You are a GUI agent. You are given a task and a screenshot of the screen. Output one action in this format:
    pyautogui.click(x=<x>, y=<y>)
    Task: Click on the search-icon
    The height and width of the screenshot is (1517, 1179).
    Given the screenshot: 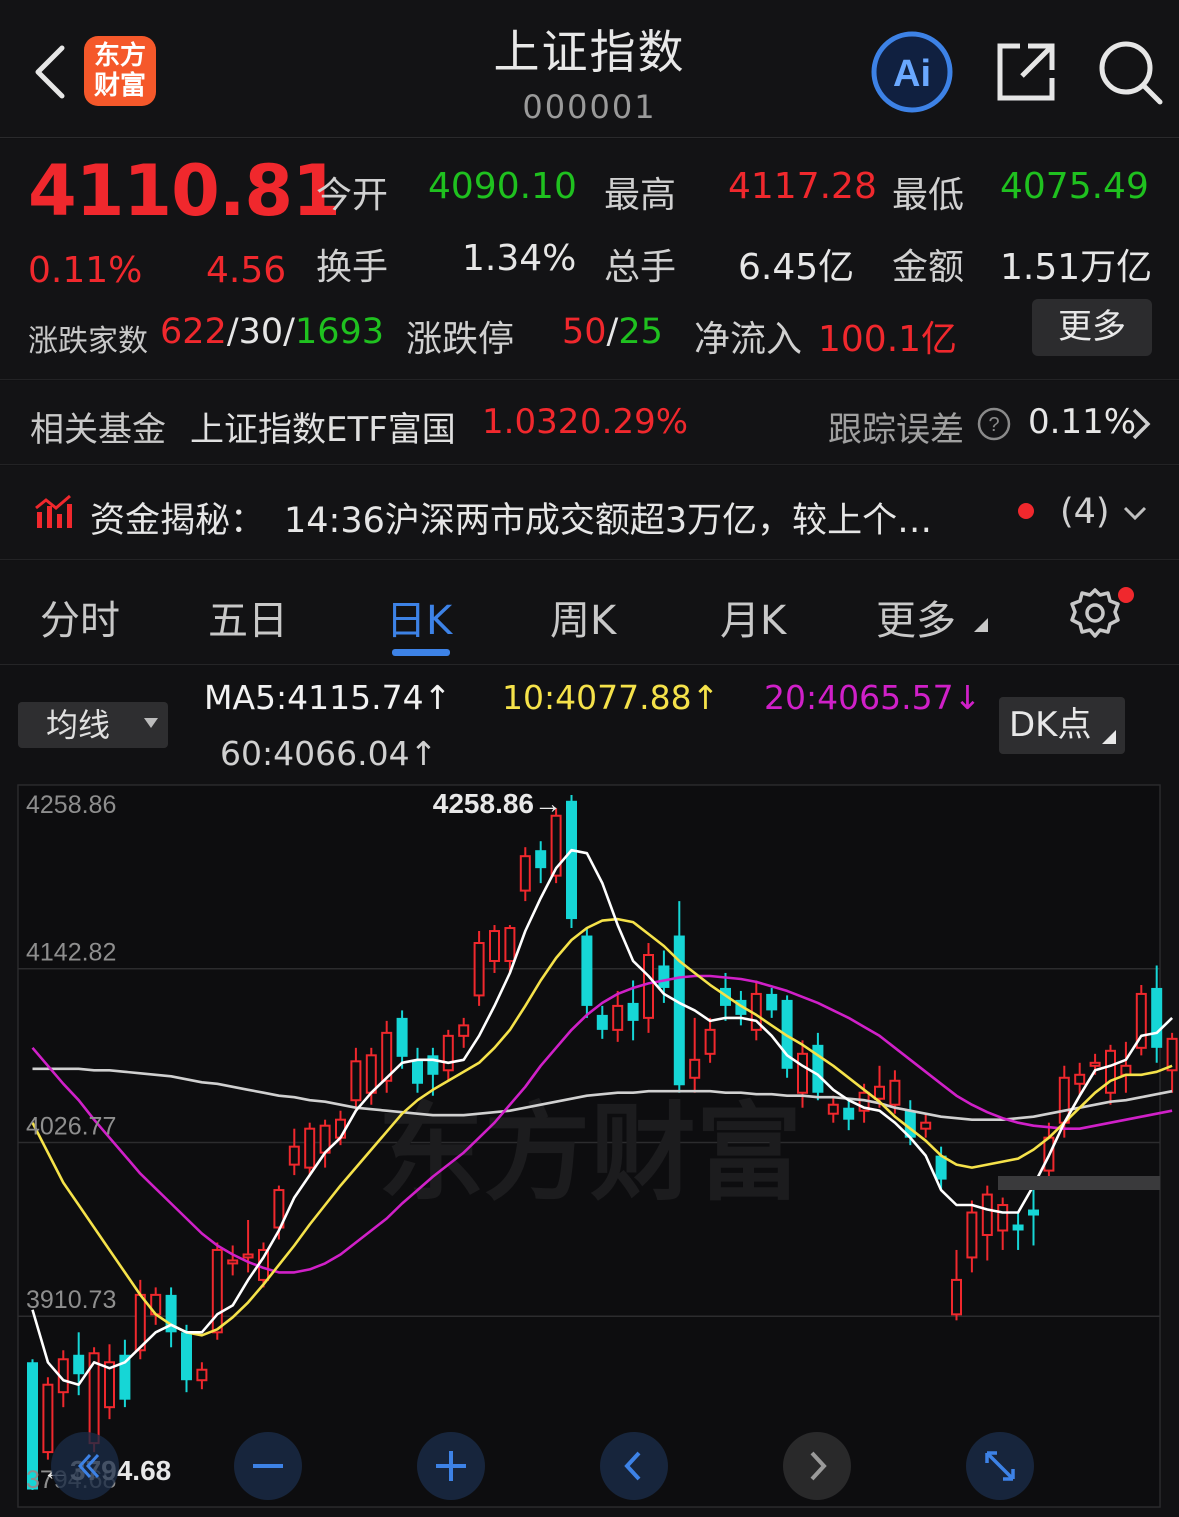 What is the action you would take?
    pyautogui.click(x=1130, y=72)
    